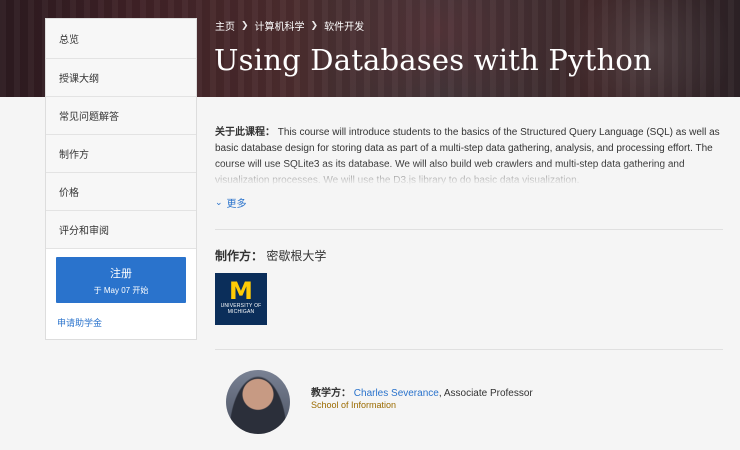 The image size is (740, 450). Describe the element at coordinates (354, 405) in the screenshot. I see `instructor-school: School of Information` at that location.